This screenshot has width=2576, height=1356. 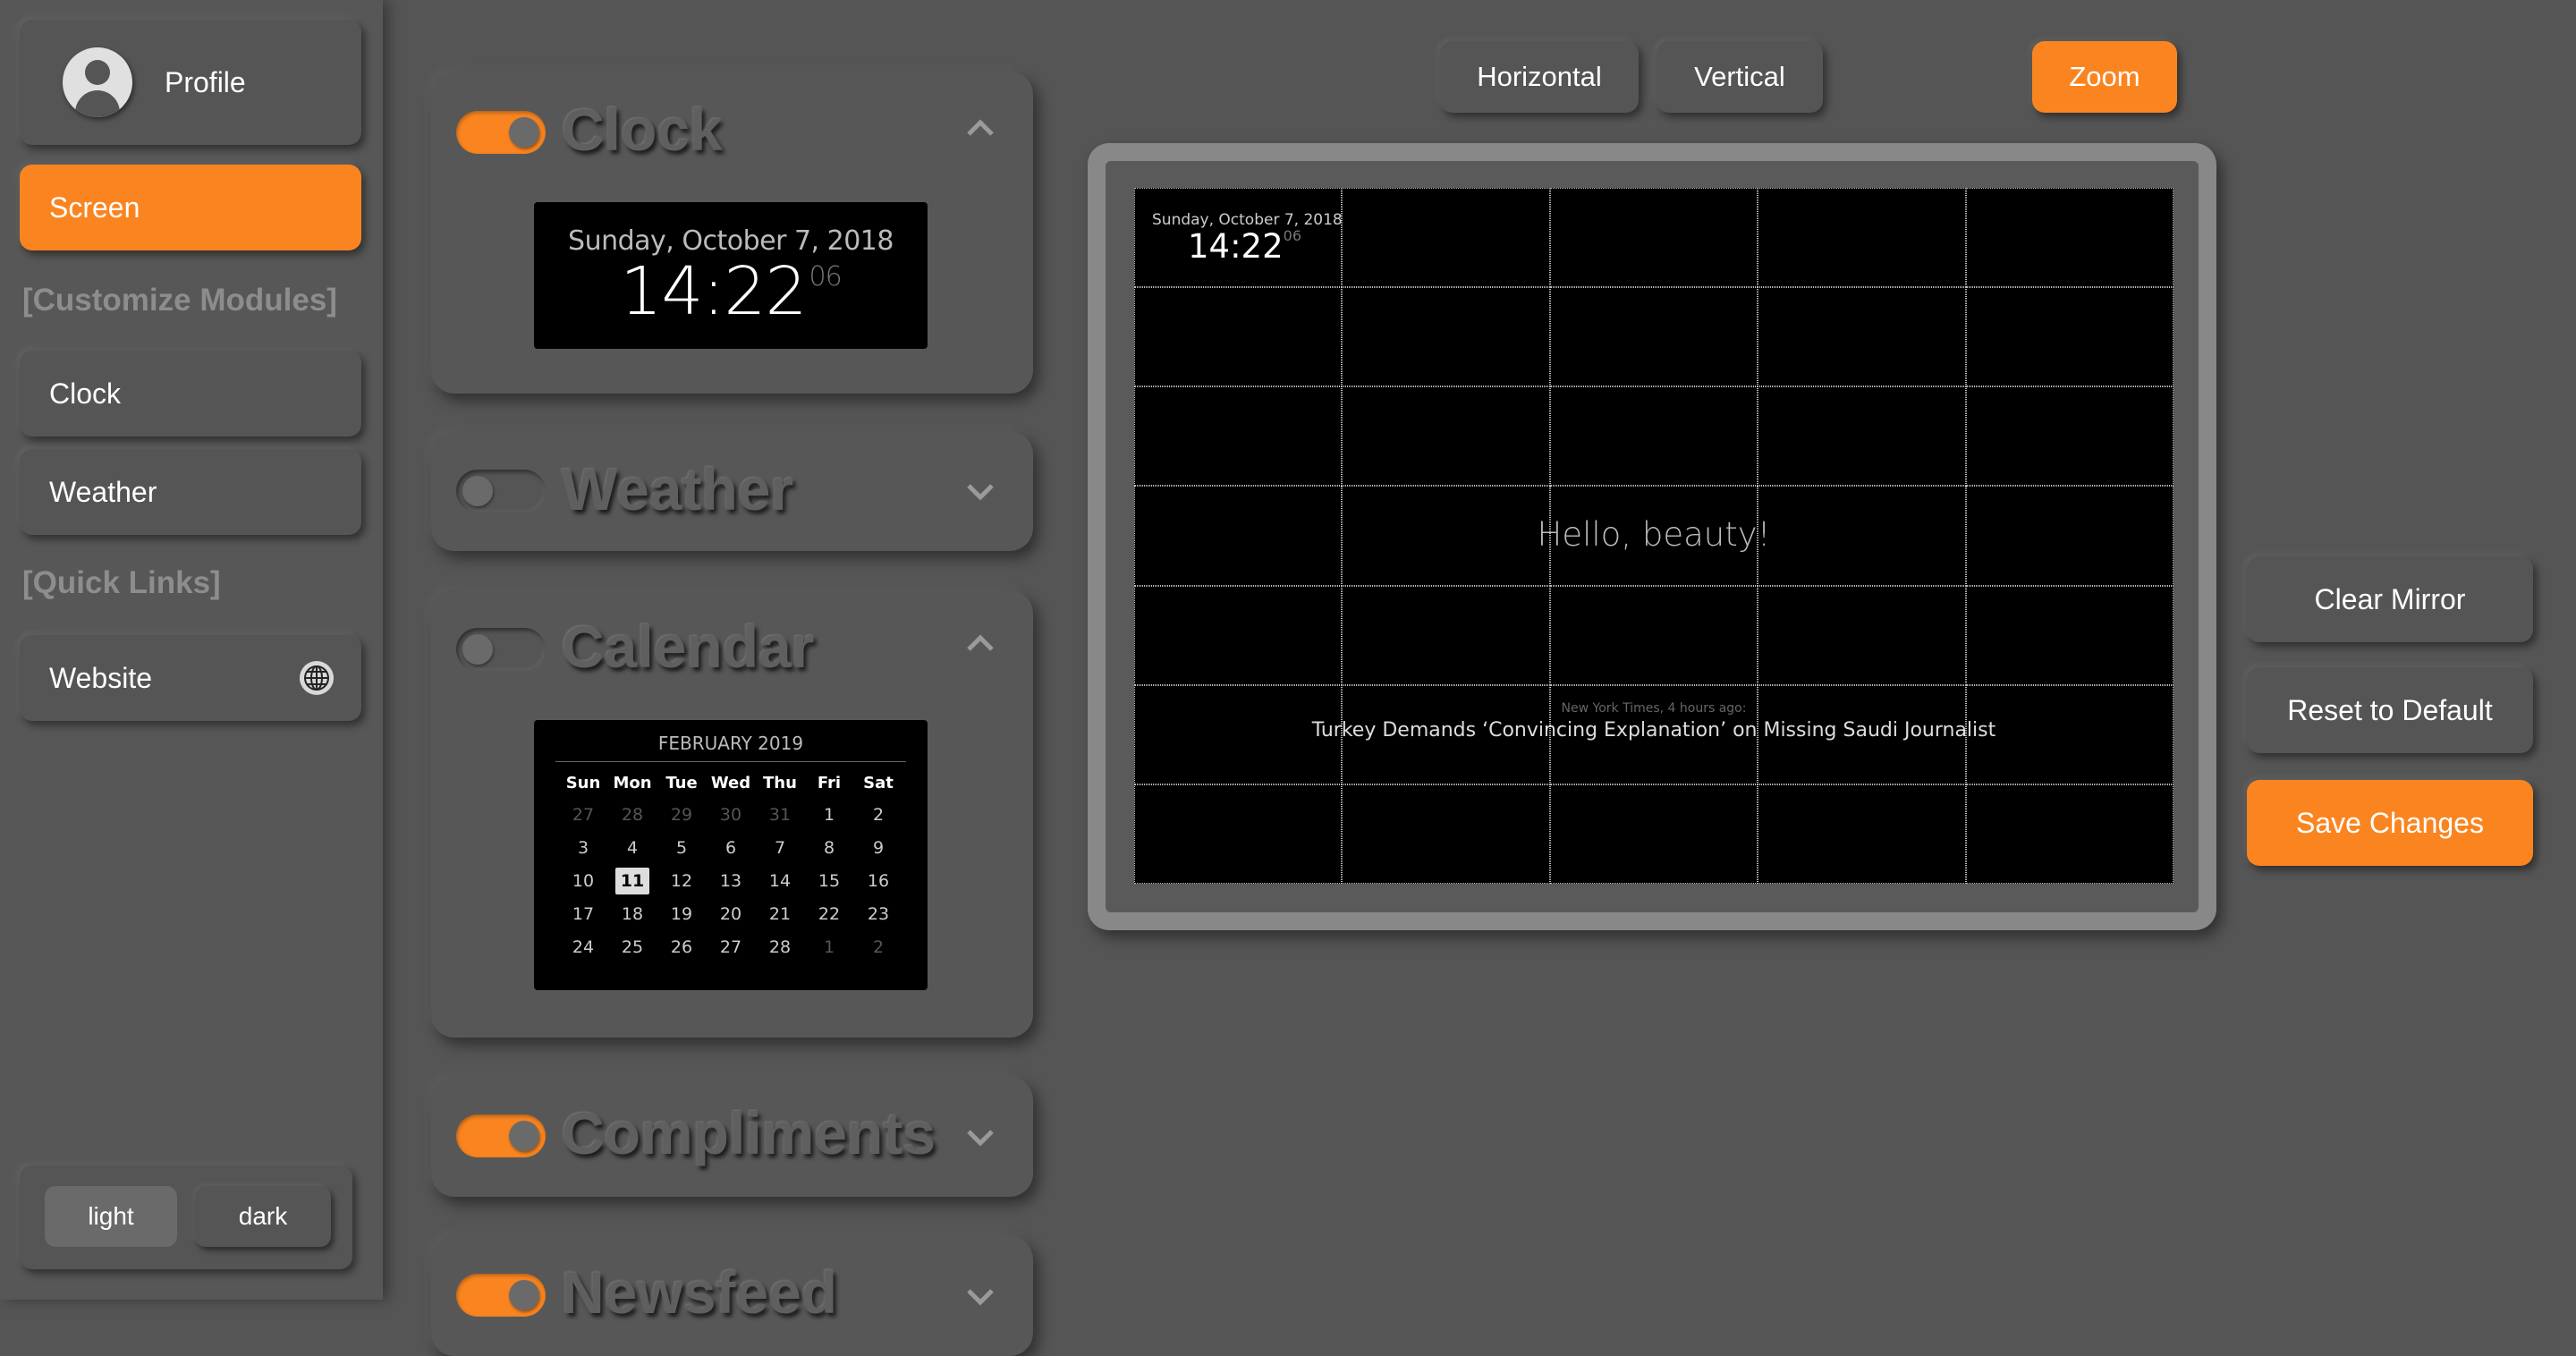 What do you see at coordinates (205, 81) in the screenshot?
I see `profile-label: Profile` at bounding box center [205, 81].